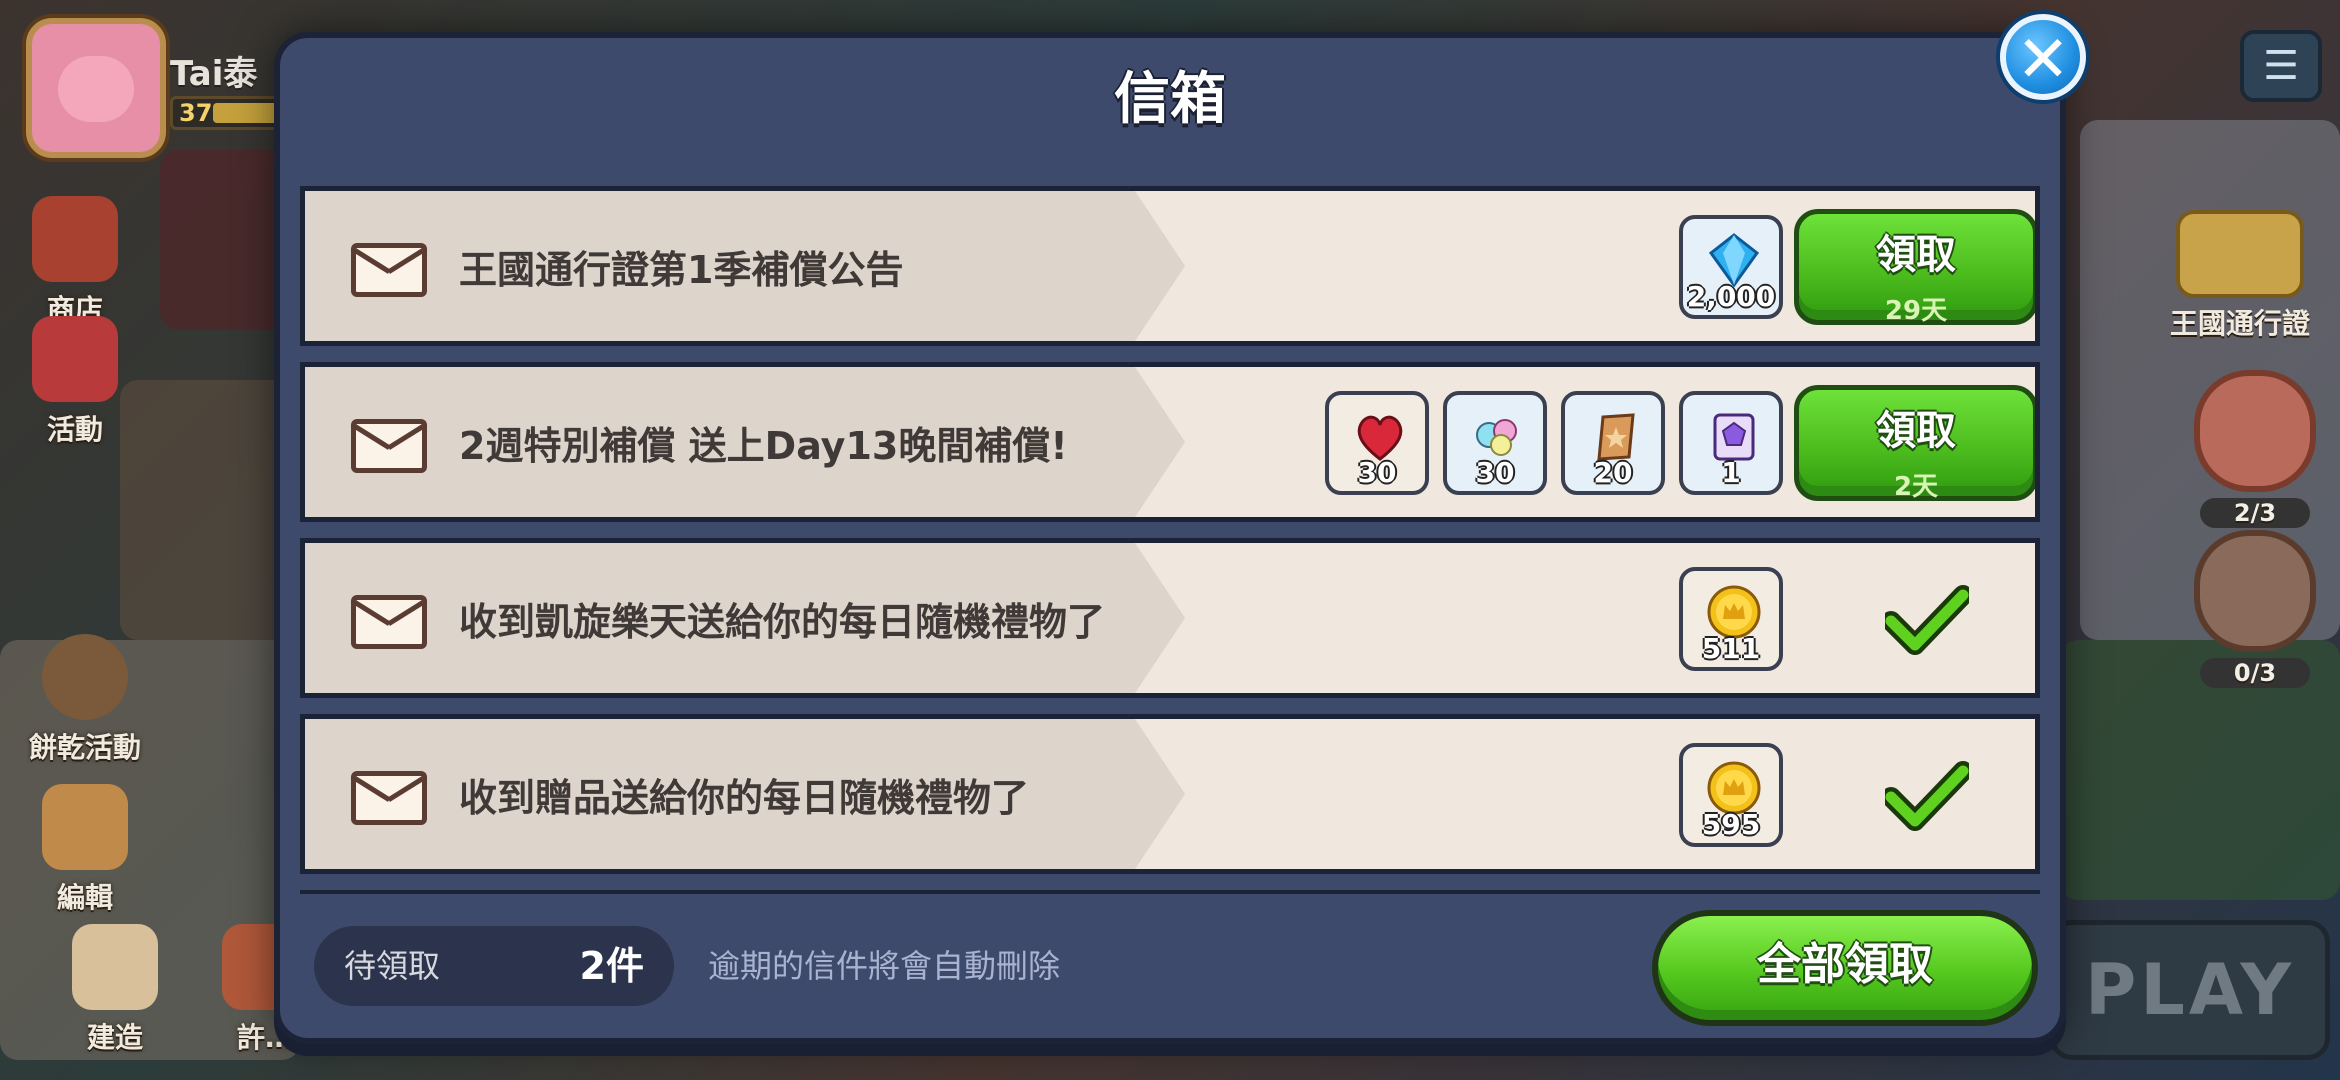  What do you see at coordinates (214, 74) in the screenshot?
I see `player-name: Tai泰` at bounding box center [214, 74].